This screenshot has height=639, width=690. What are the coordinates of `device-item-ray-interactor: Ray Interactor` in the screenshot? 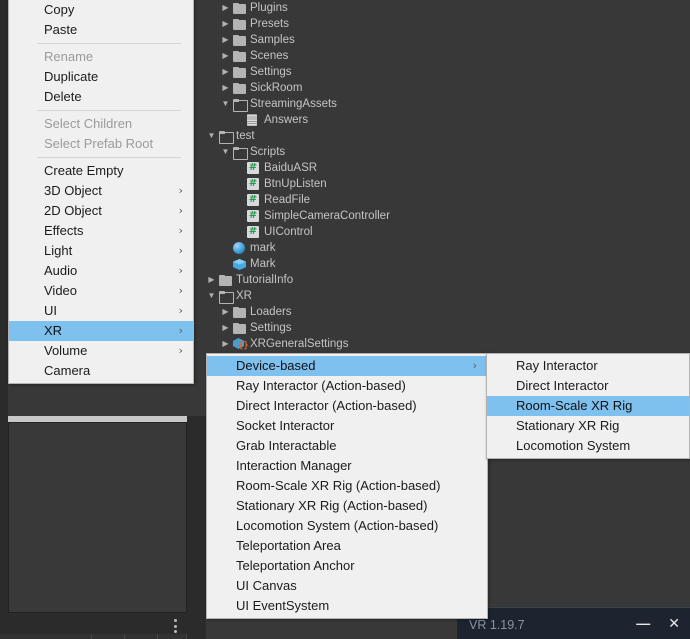 It's located at (588, 366).